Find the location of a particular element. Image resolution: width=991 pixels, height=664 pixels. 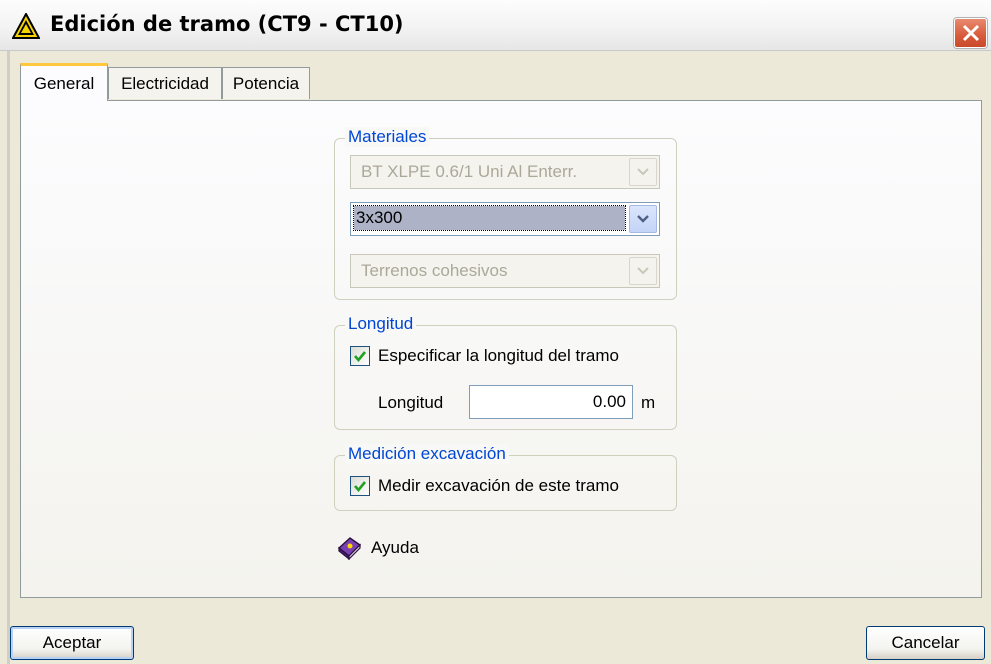

close-icon is located at coordinates (971, 33).